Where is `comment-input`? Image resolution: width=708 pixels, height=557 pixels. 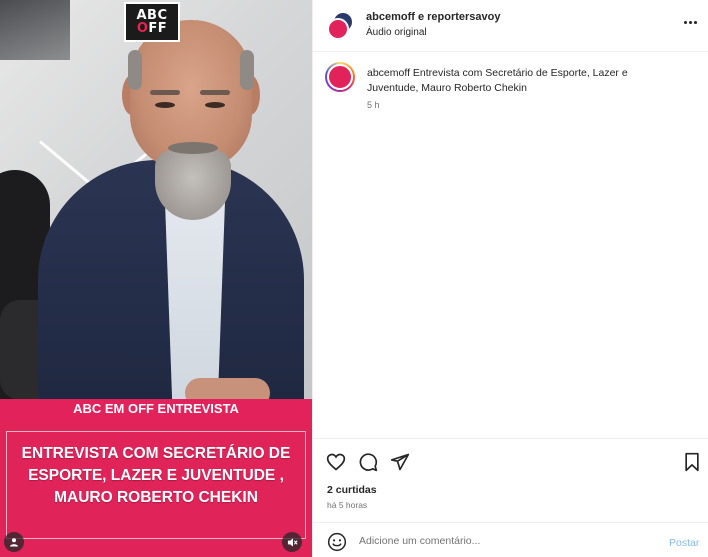
comment-input is located at coordinates (504, 541).